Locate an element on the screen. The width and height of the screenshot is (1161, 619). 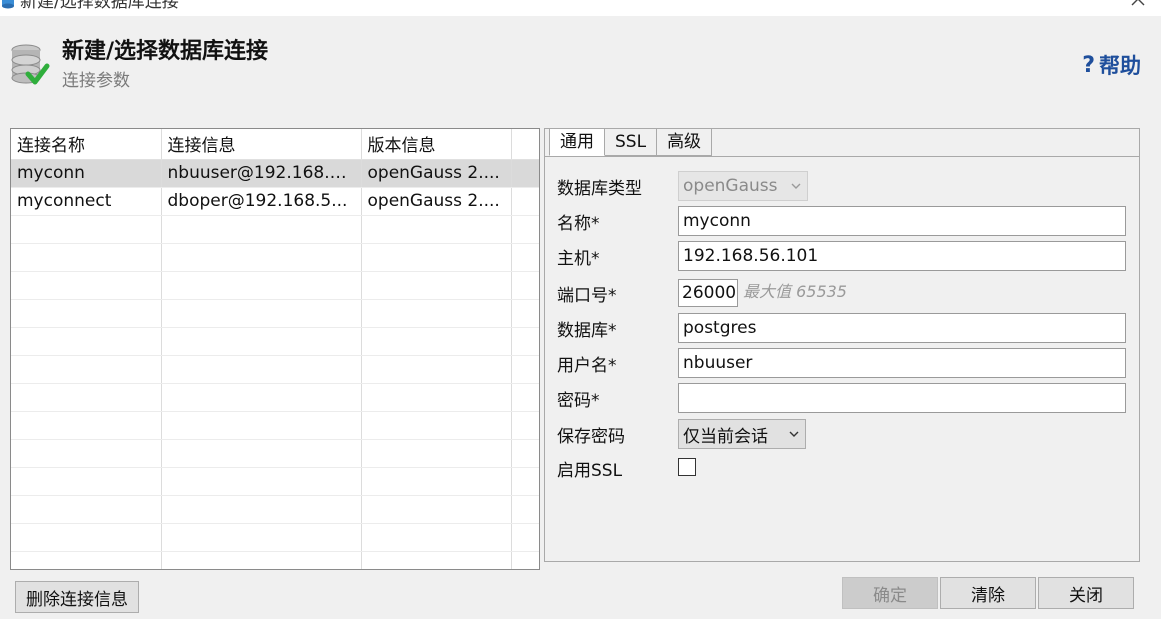
tab-advanced: 高级 is located at coordinates (685, 142).